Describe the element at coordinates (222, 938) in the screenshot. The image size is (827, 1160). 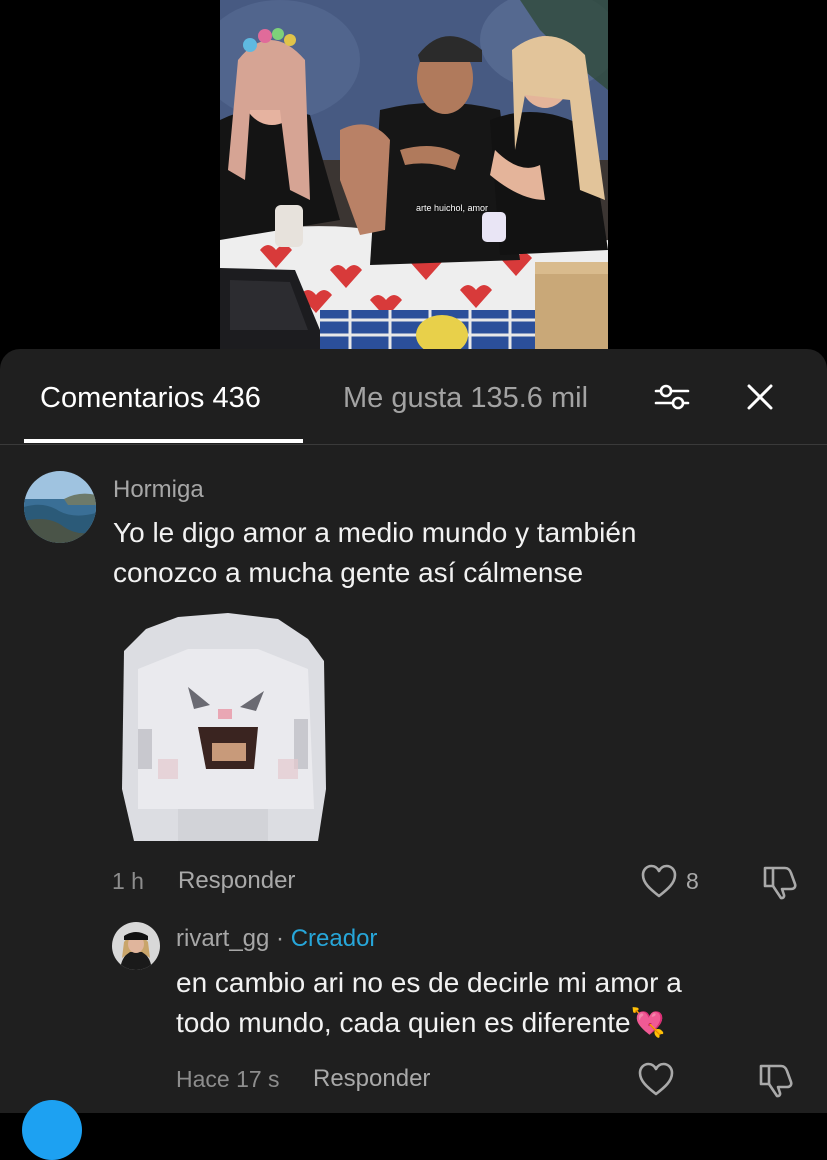
I see `reply-username: rivart_gg` at that location.